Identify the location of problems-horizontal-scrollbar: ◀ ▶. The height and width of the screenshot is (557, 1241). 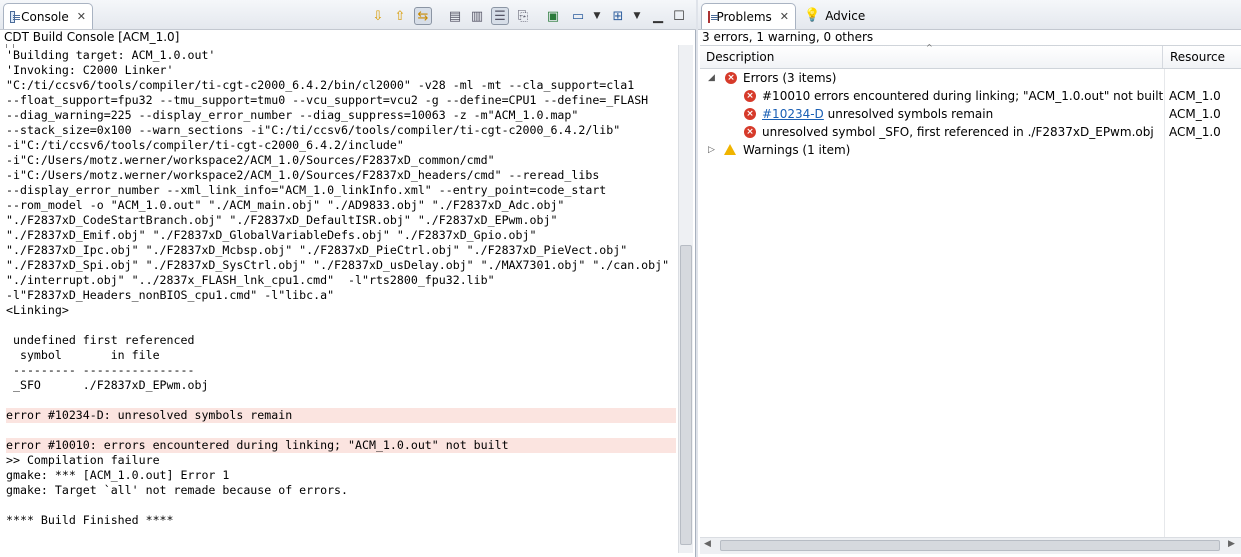
(970, 545).